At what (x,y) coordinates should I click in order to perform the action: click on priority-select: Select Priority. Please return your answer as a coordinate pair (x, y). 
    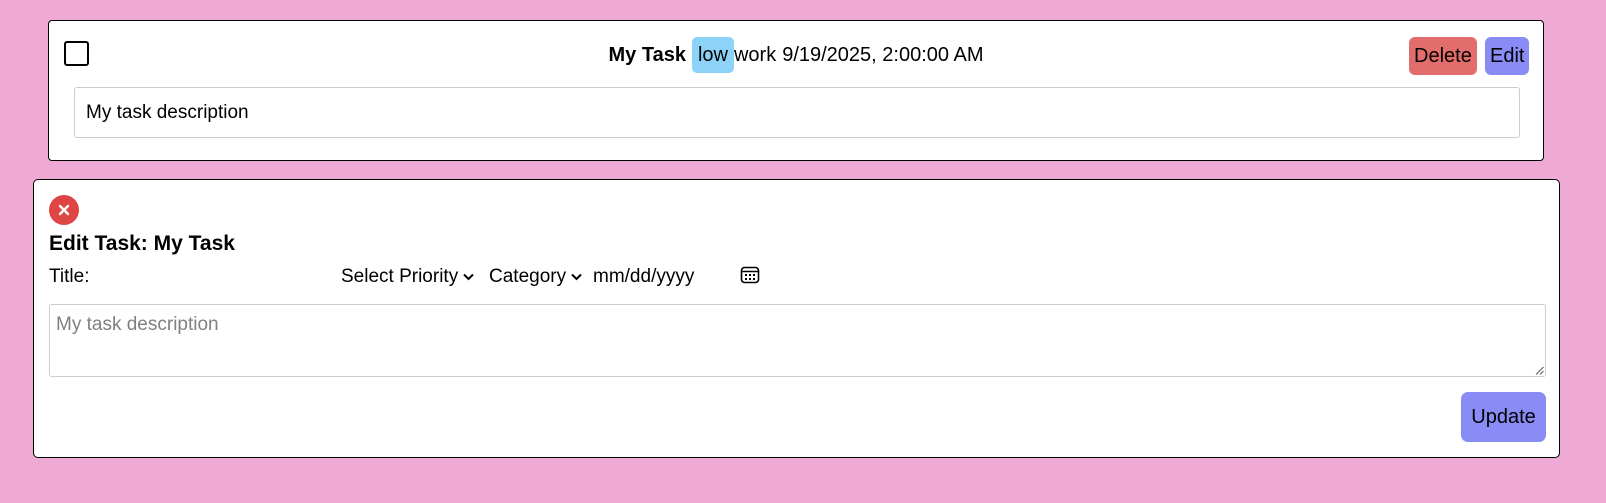
    Looking at the image, I should click on (407, 277).